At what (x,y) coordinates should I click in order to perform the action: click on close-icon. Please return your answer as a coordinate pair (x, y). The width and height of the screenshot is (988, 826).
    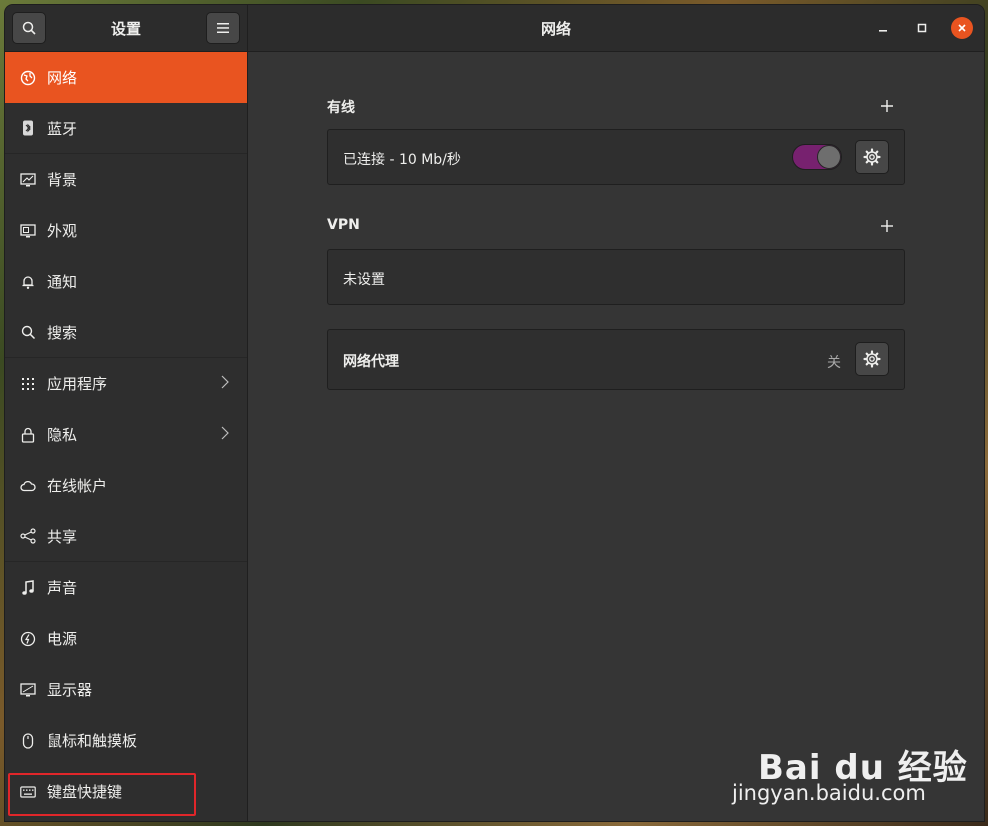
    Looking at the image, I should click on (962, 28).